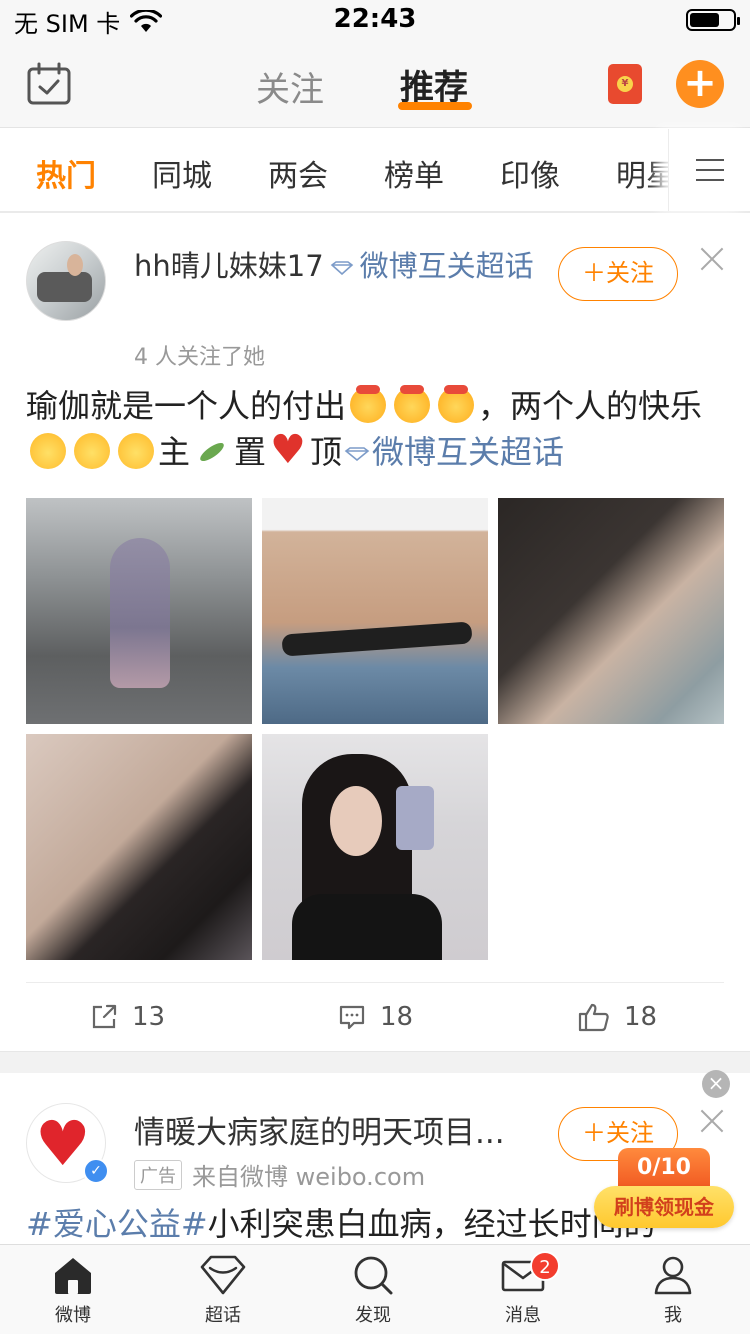 This screenshot has height=1334, width=750. I want to click on tab-messages: 2 消息, so click(523, 1289).